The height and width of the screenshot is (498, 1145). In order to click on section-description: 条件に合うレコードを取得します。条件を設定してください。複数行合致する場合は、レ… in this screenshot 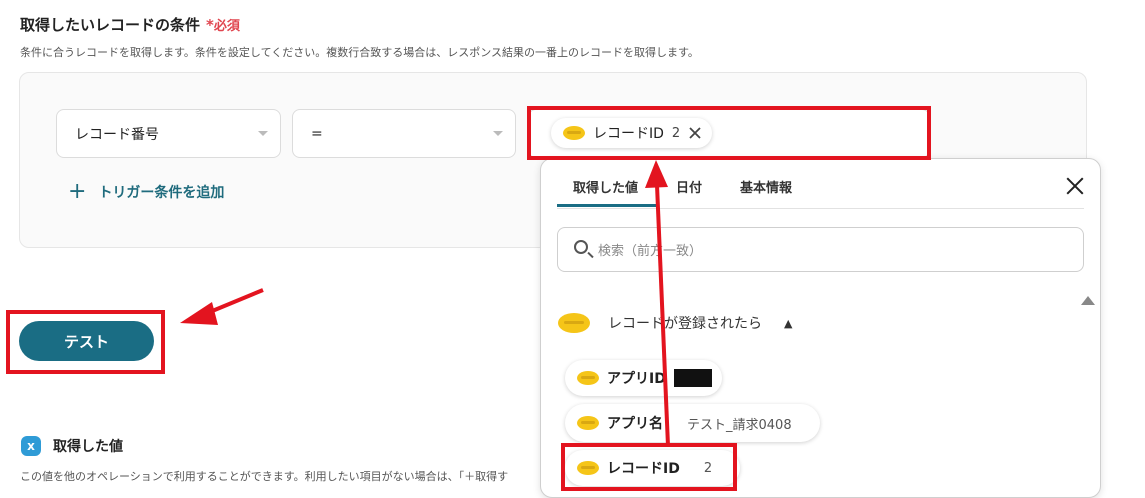, I will do `click(359, 52)`.